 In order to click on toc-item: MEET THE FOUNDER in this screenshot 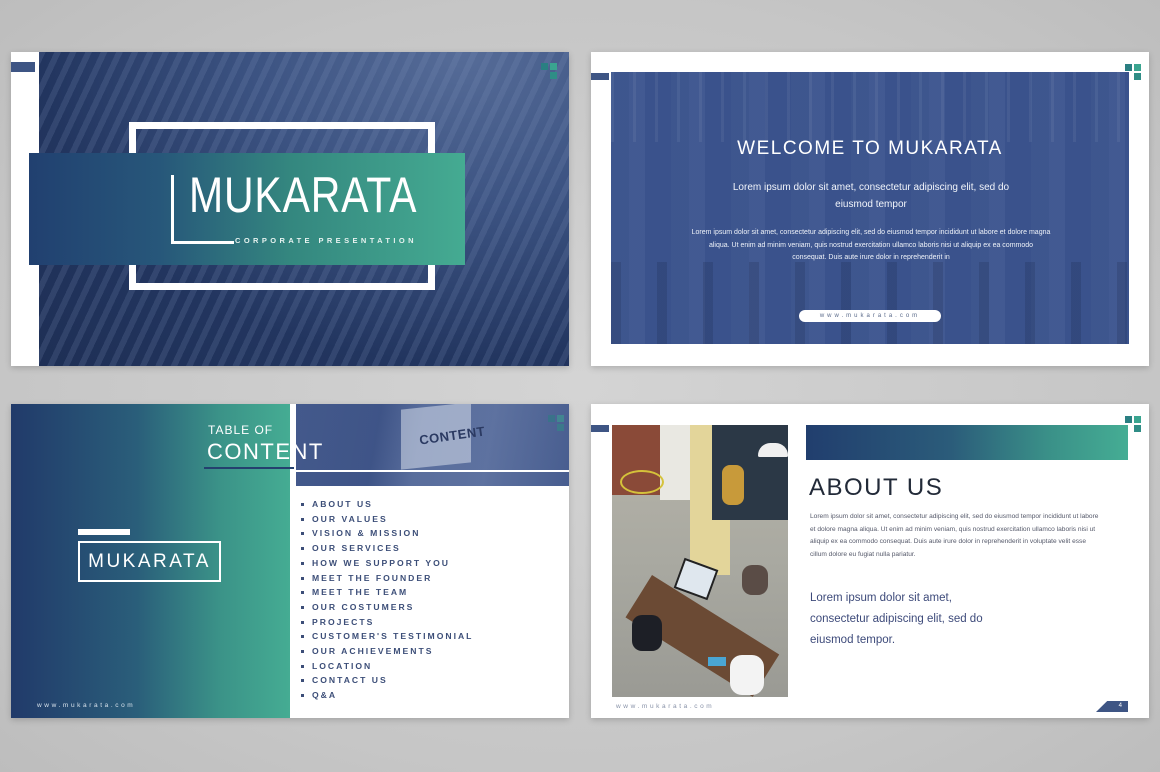, I will do `click(387, 578)`.